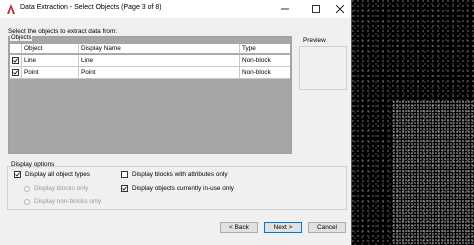  I want to click on close-icon, so click(340, 9).